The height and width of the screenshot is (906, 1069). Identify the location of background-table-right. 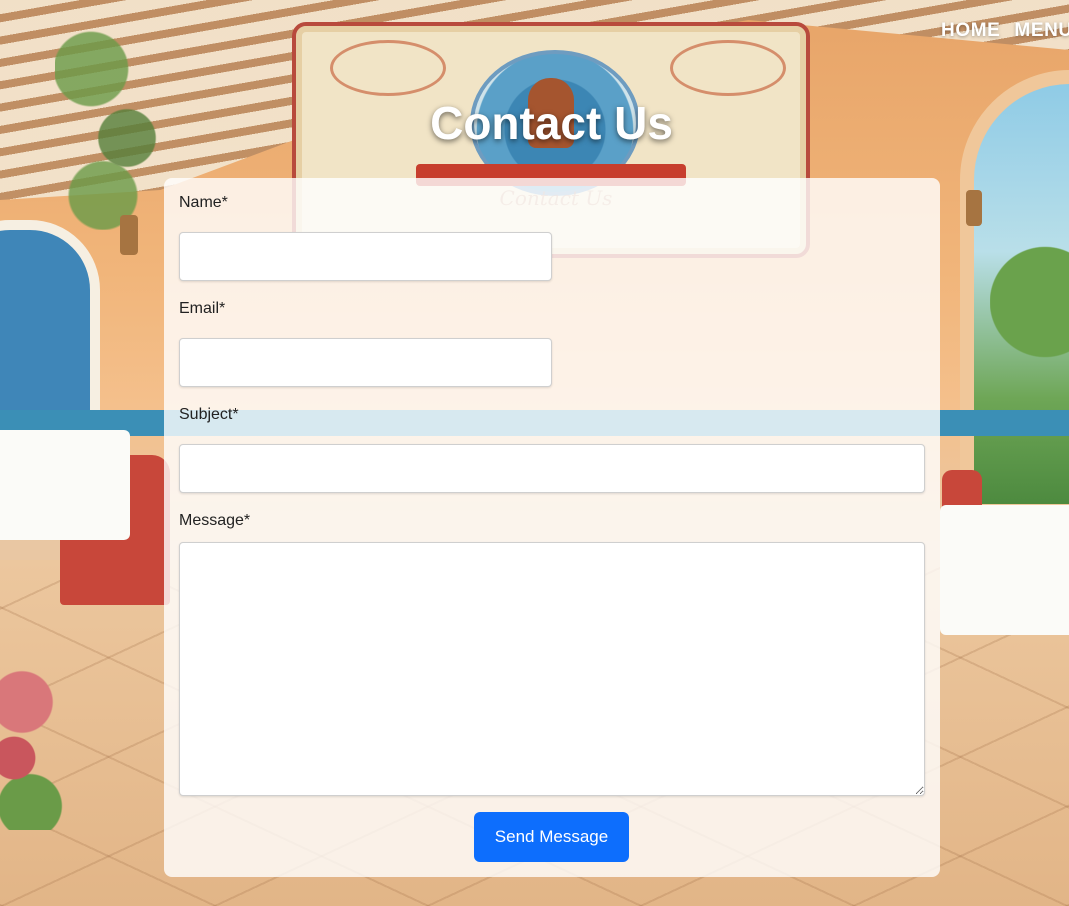
(1004, 570).